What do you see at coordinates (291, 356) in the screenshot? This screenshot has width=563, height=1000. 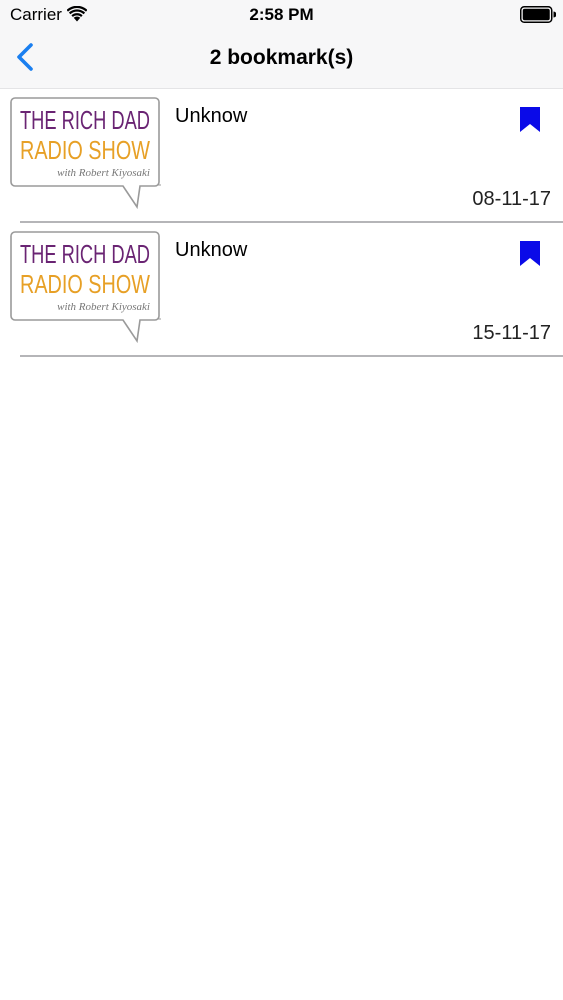 I see `row-separator` at bounding box center [291, 356].